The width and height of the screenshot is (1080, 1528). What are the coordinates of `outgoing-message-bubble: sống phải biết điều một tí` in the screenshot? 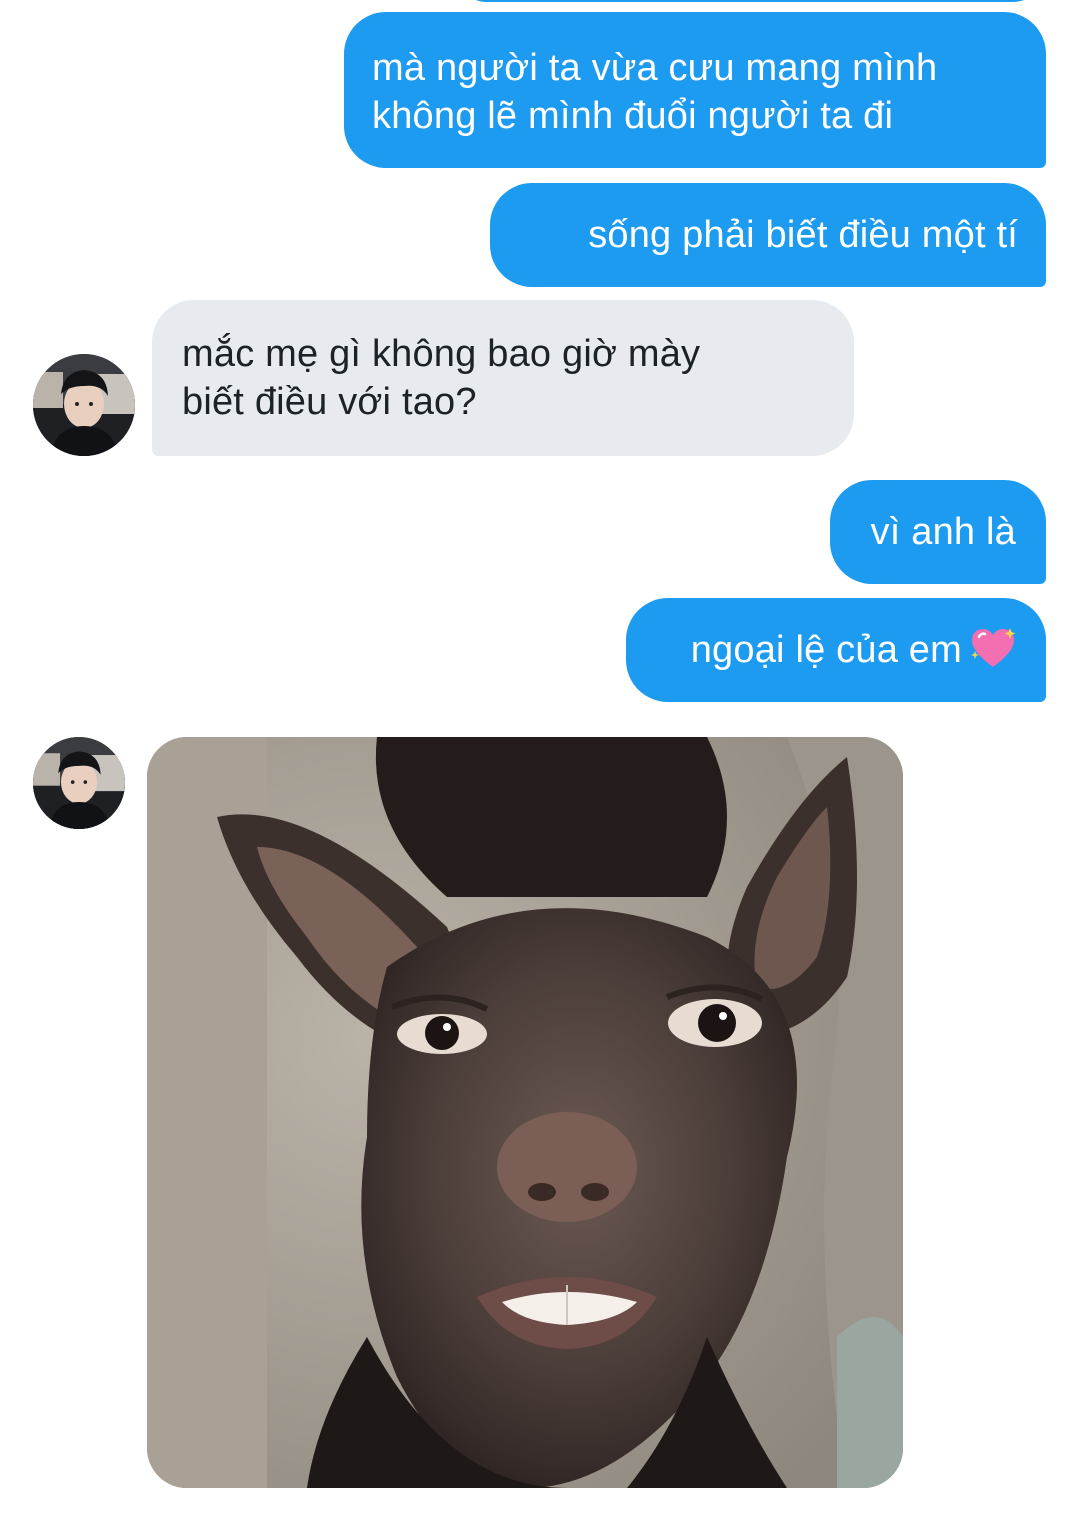 It's located at (768, 235).